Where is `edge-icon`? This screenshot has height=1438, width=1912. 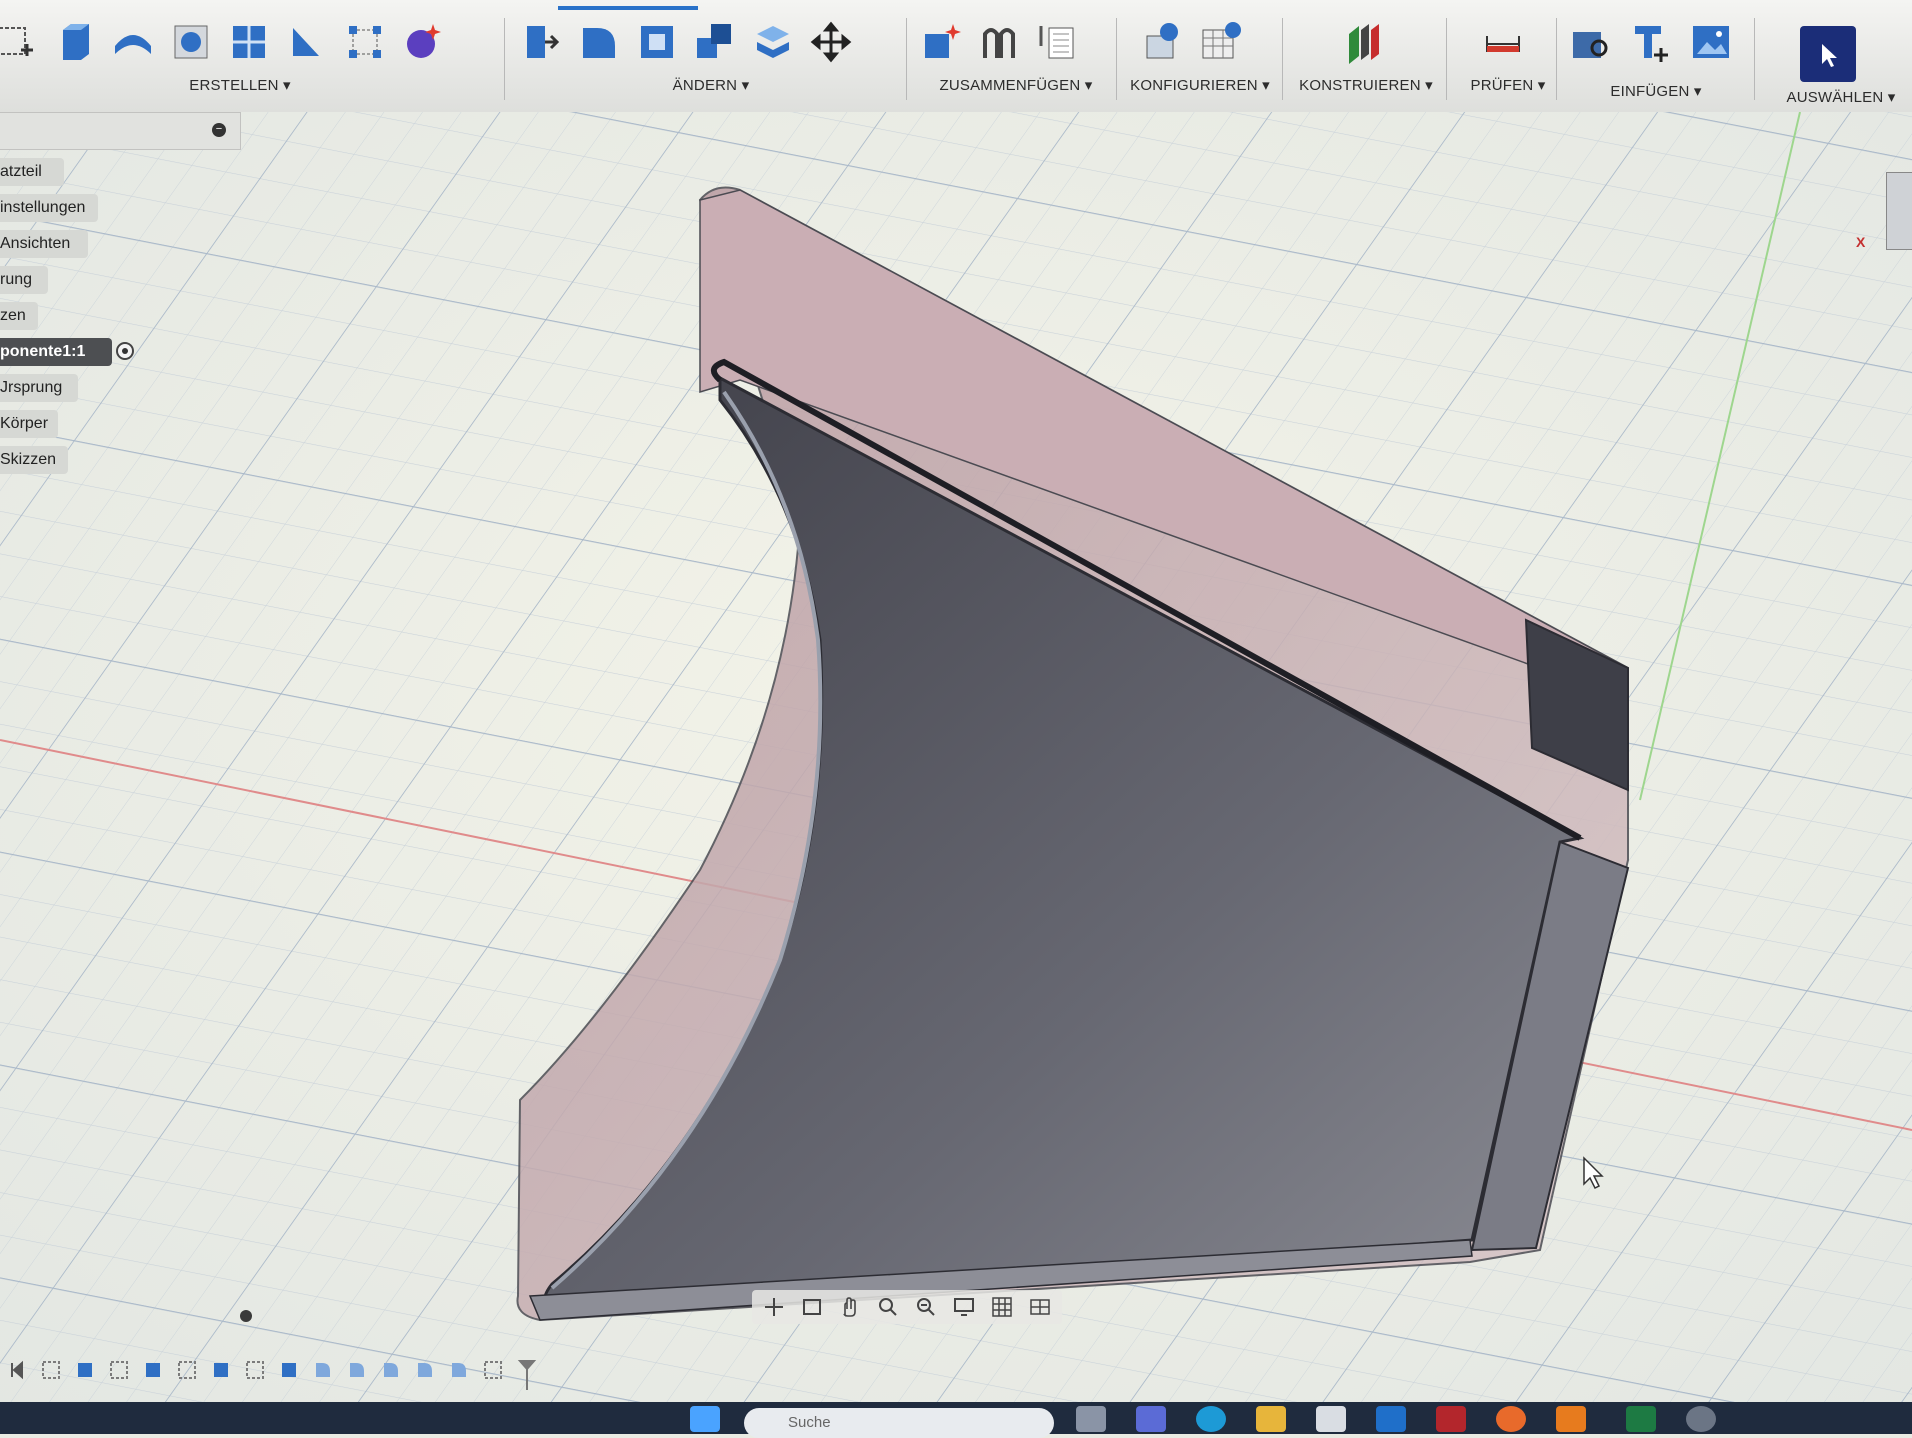
edge-icon is located at coordinates (1211, 1419).